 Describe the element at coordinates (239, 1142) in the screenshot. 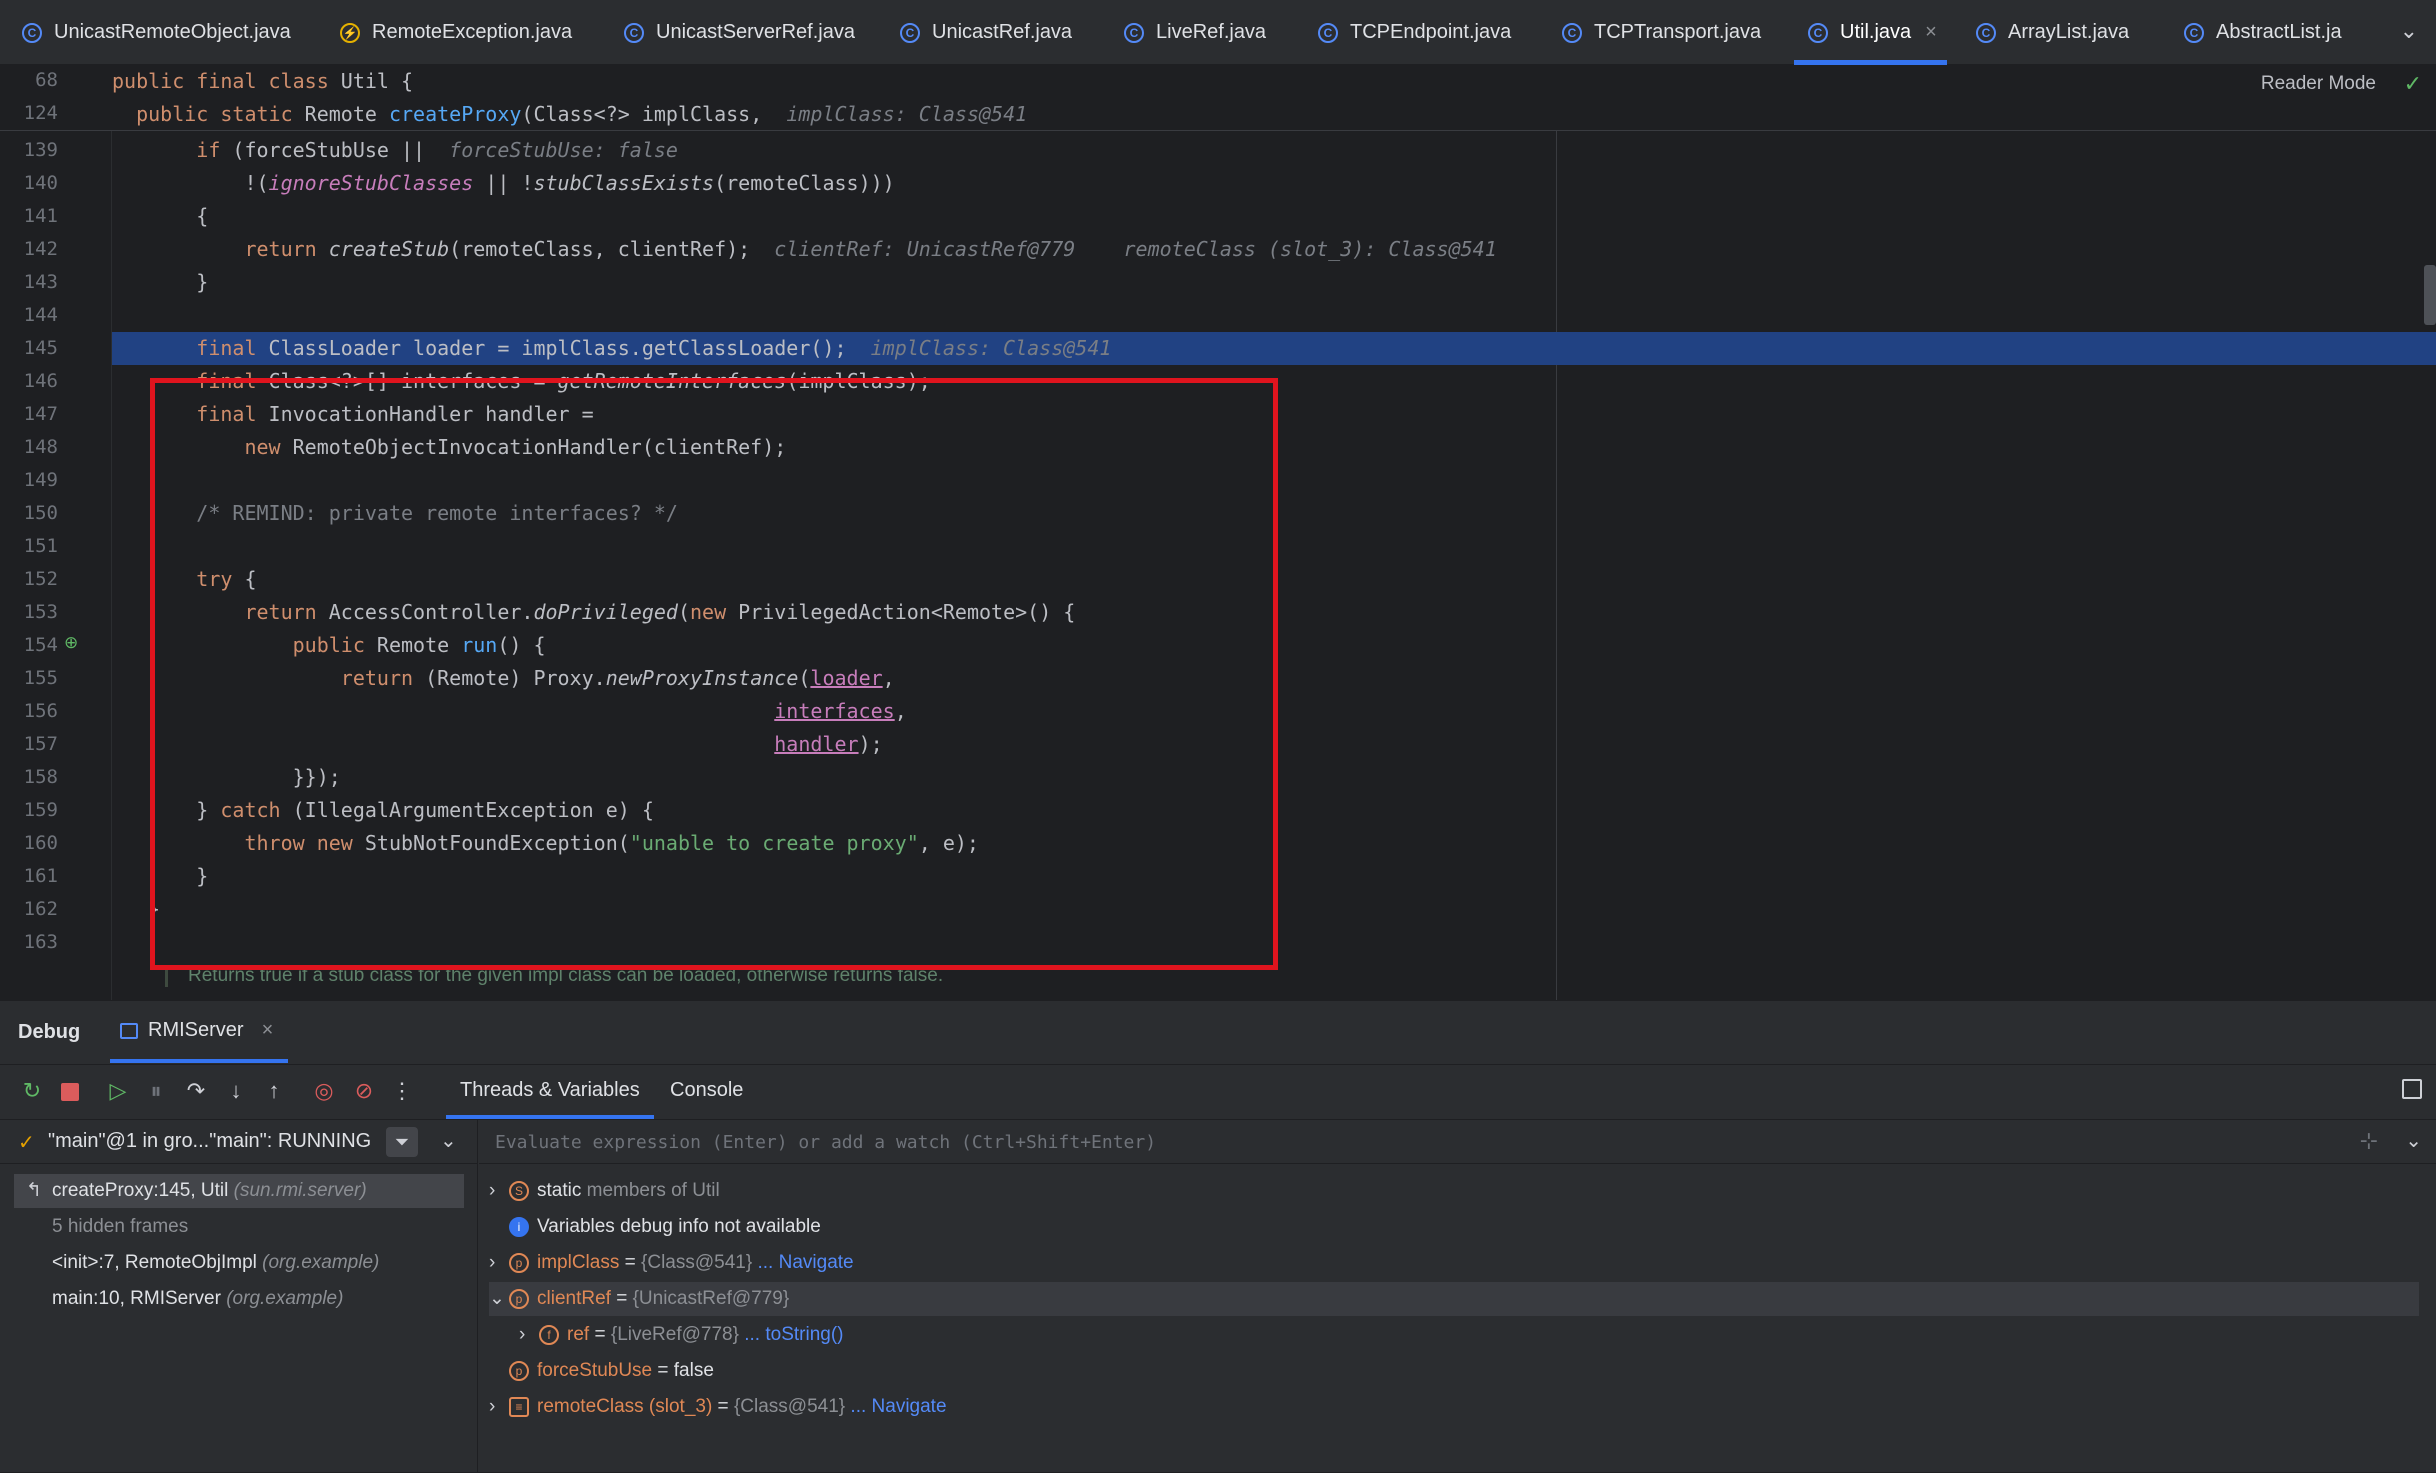

I see `thread-selector: ✓ "main"@1 in gro..."main": RUNNING ⏷ ⌄` at that location.